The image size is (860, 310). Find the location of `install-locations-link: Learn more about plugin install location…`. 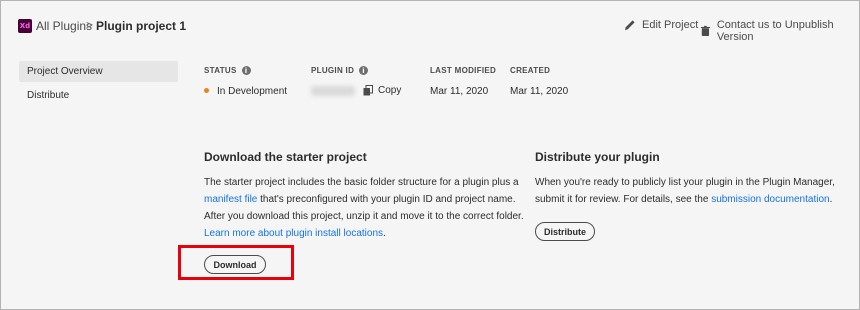

install-locations-link: Learn more about plugin install location… is located at coordinates (293, 233).